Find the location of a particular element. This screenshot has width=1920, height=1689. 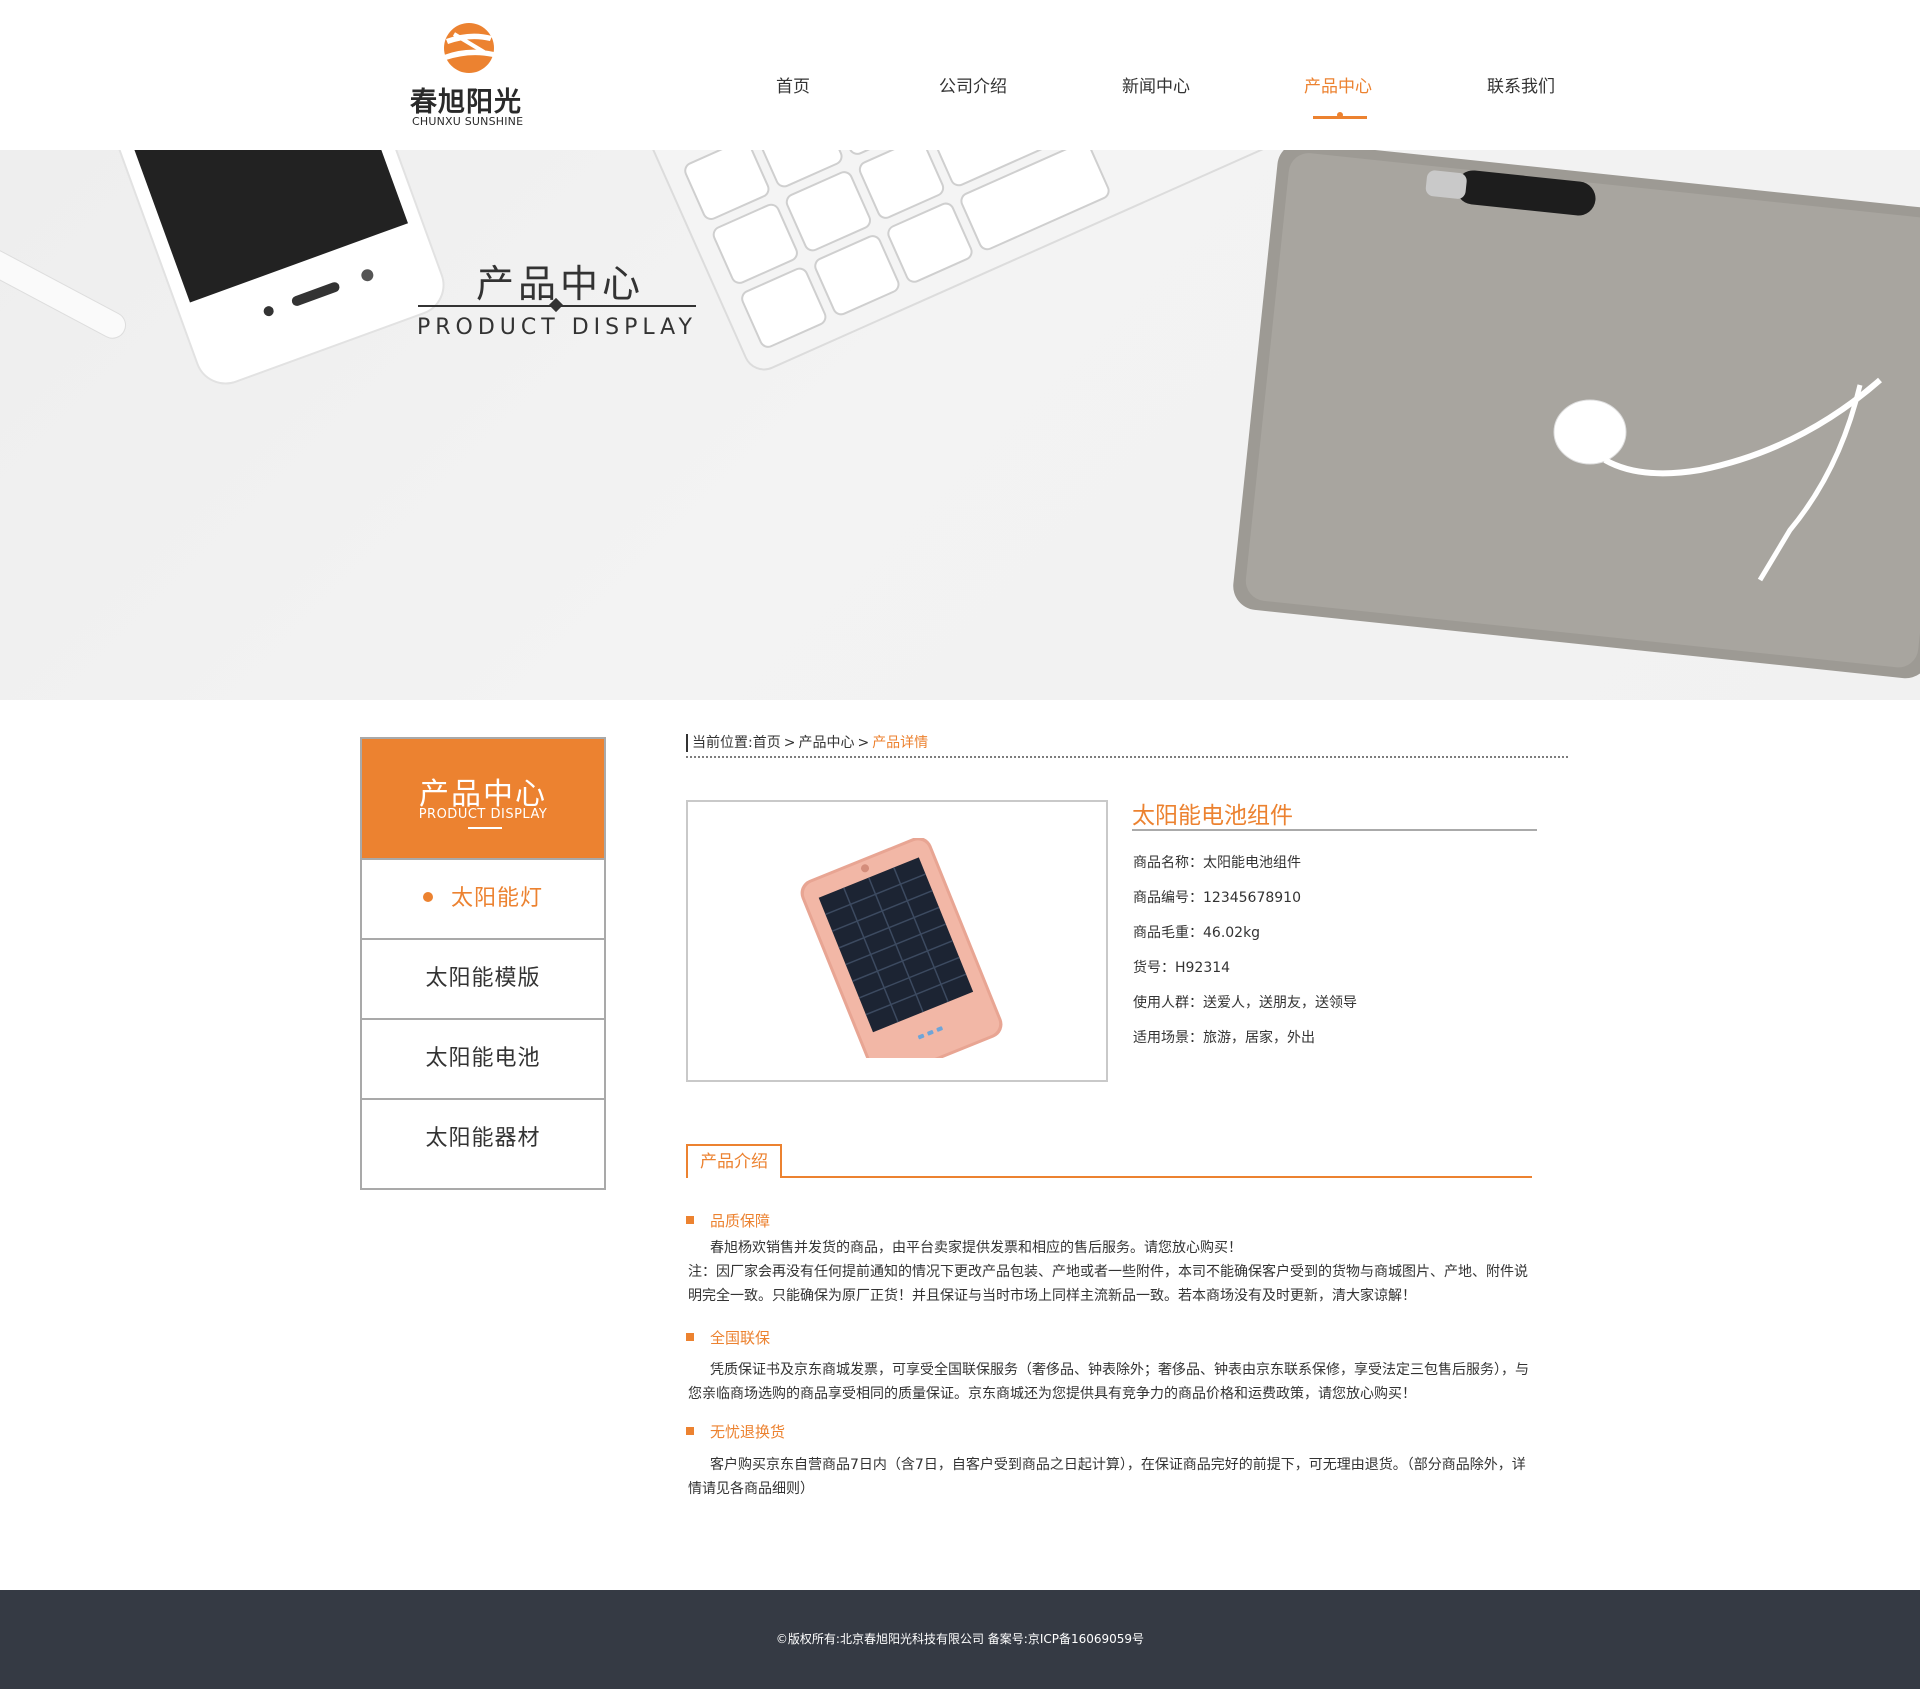

site-footer: ©版权所有:北京春旭阳光科技有限公司 备案号:京ICP备16069059号 is located at coordinates (960, 1639).